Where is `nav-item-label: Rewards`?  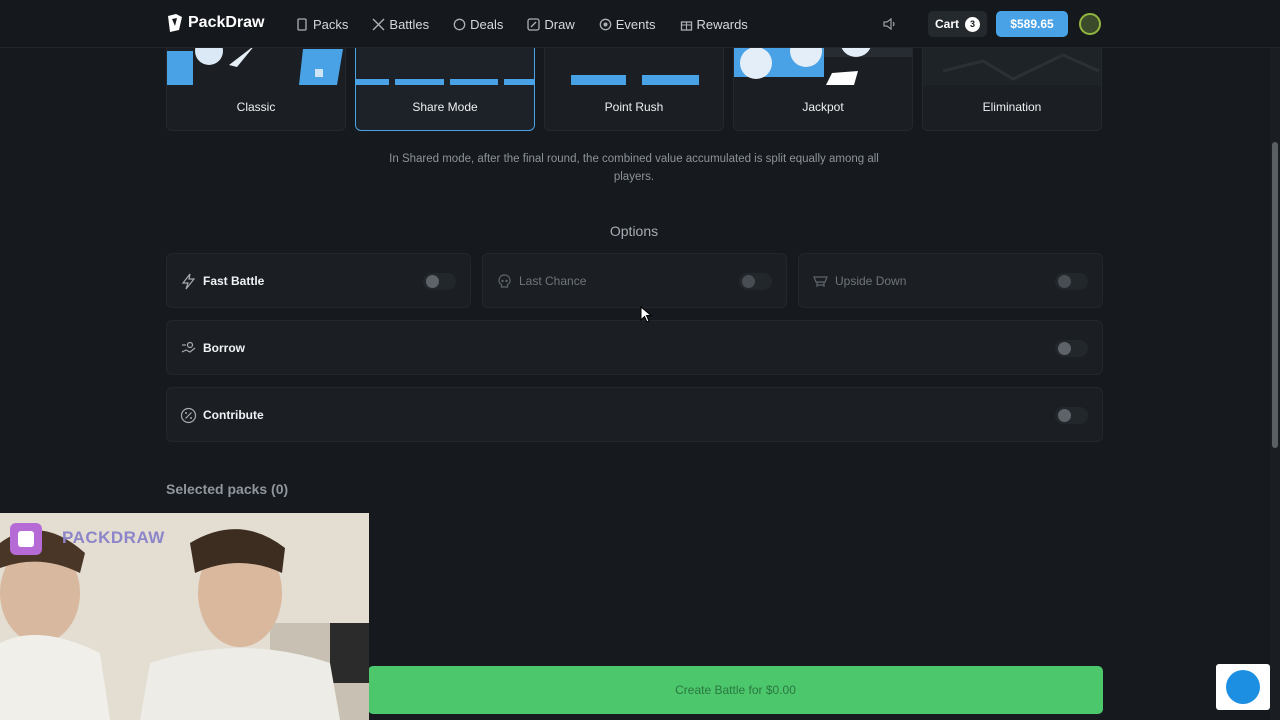 nav-item-label: Rewards is located at coordinates (722, 24).